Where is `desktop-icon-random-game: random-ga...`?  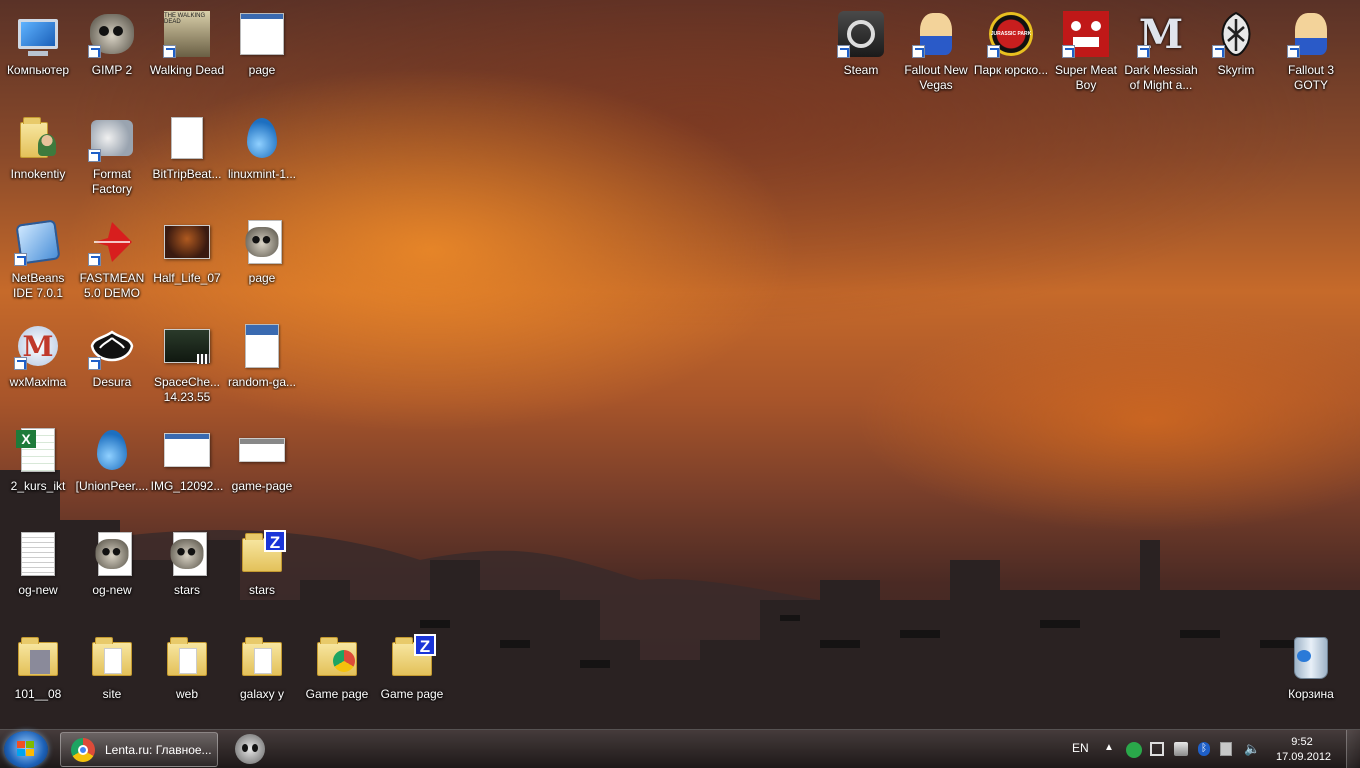
desktop-icon-random-game: random-ga... is located at coordinates (262, 364).